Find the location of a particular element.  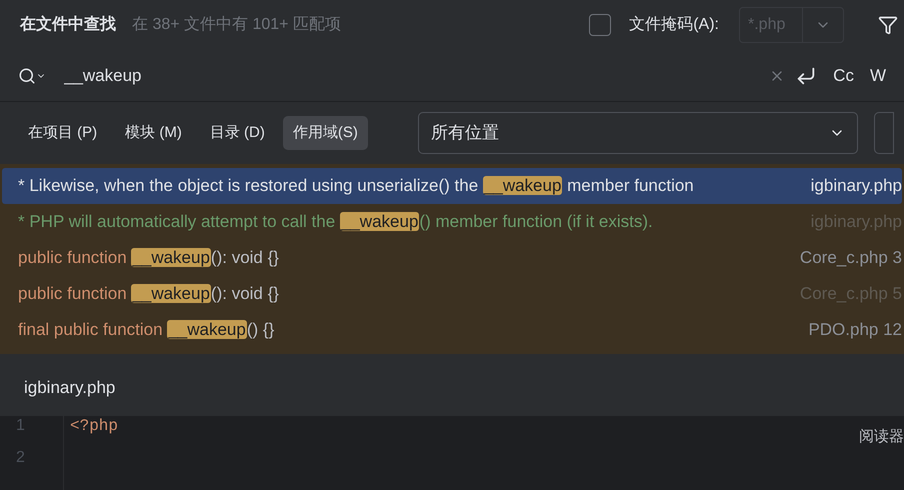

result-text: final public function __wakeup() {} is located at coordinates (147, 330).